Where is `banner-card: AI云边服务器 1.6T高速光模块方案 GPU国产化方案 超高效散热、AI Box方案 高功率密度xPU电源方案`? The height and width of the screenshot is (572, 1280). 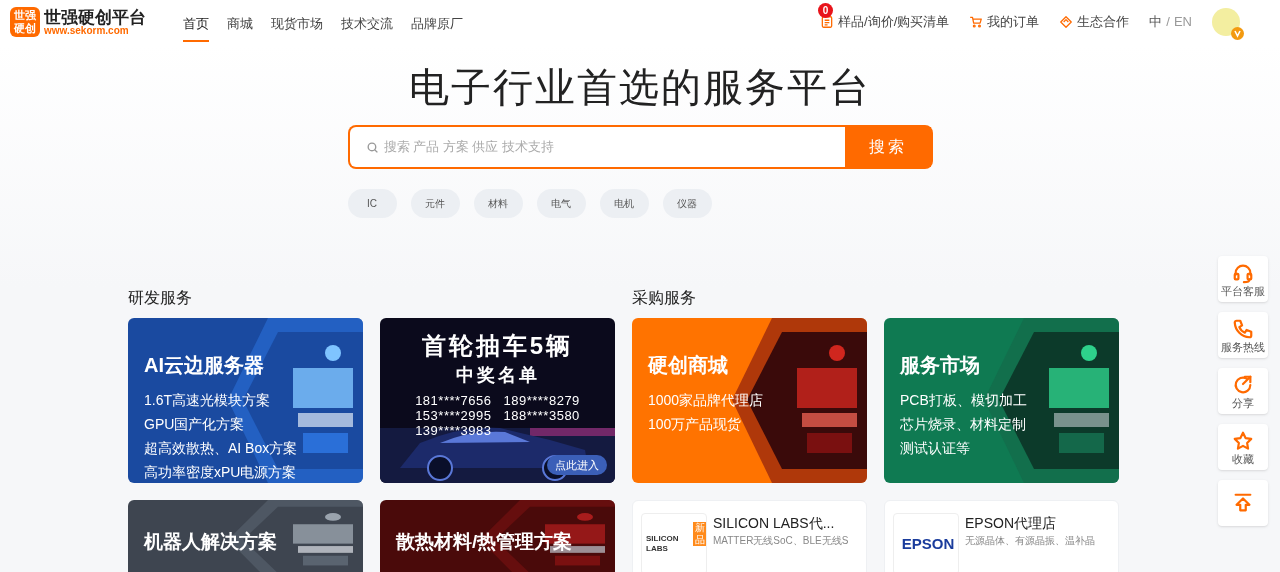
banner-card: AI云边服务器 1.6T高速光模块方案 GPU国产化方案 超高效散热、AI Box方案 高功率密度xPU电源方案 is located at coordinates (245, 400).